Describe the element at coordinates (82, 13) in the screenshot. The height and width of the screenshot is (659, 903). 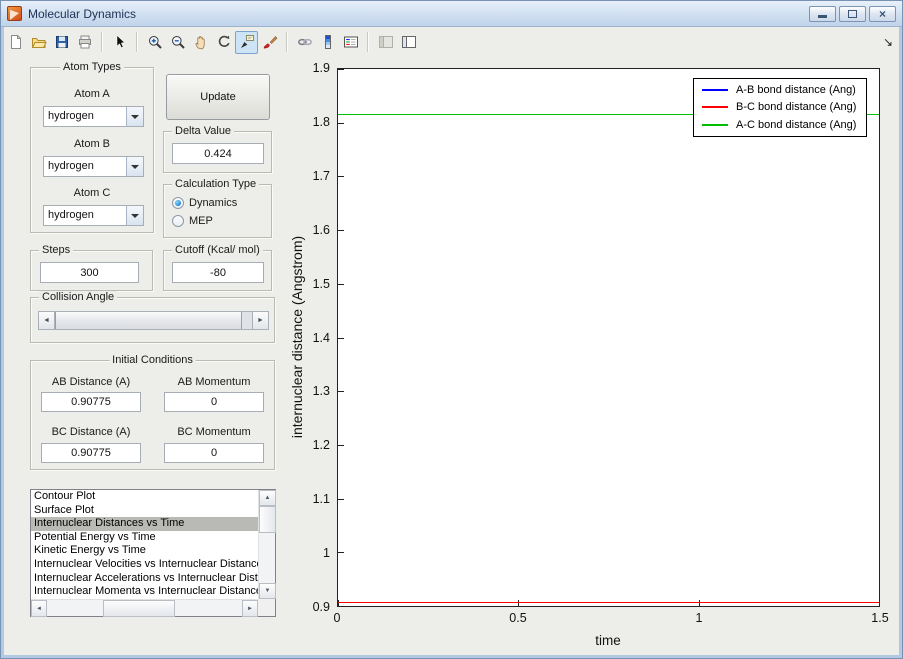
I see `window-title: Molecular Dynamics` at that location.